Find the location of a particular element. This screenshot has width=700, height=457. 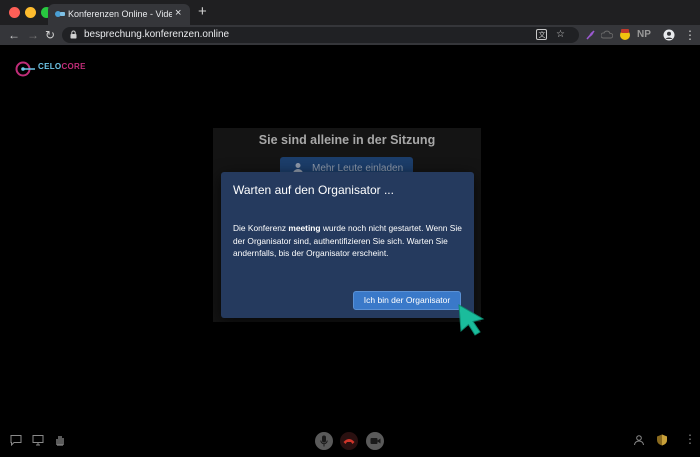

reload-button: ↻ is located at coordinates (50, 35).